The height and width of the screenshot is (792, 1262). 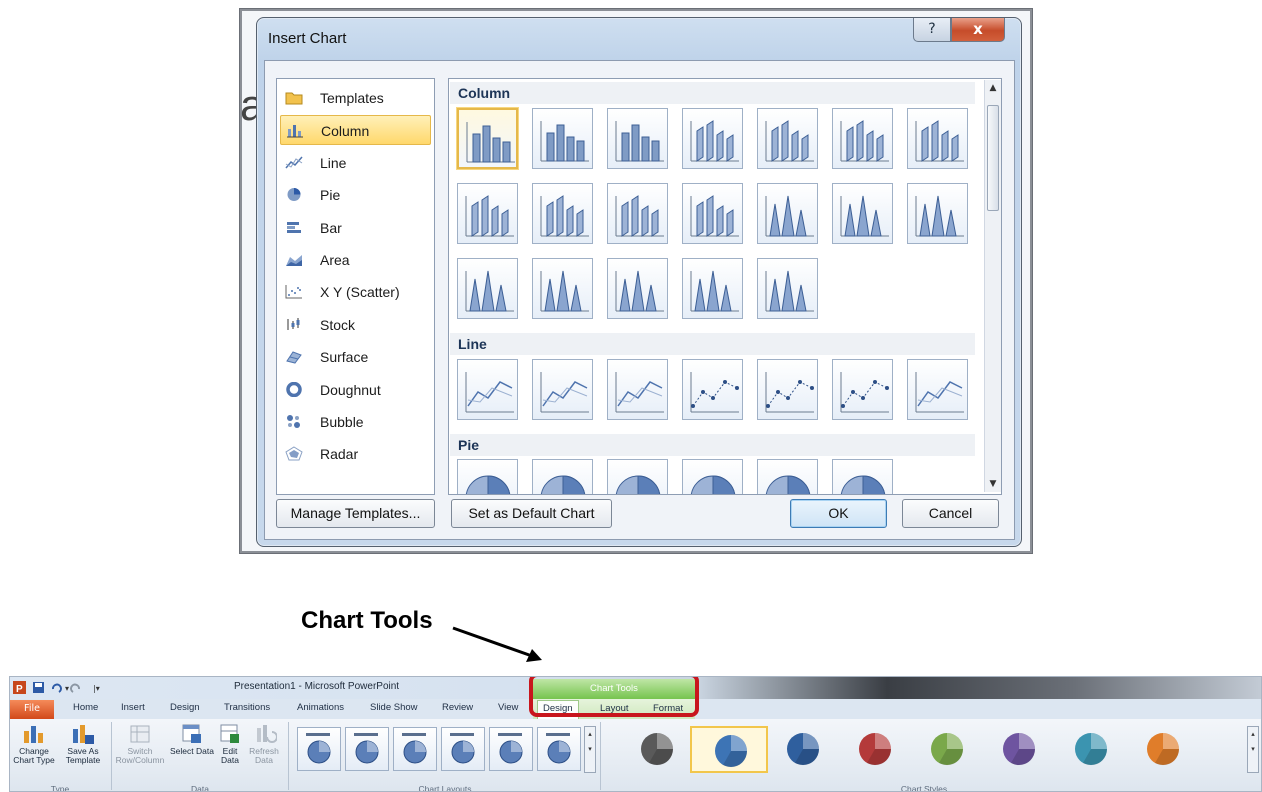 I want to click on set-default-chart-button: Set as Default Chart, so click(x=531, y=513).